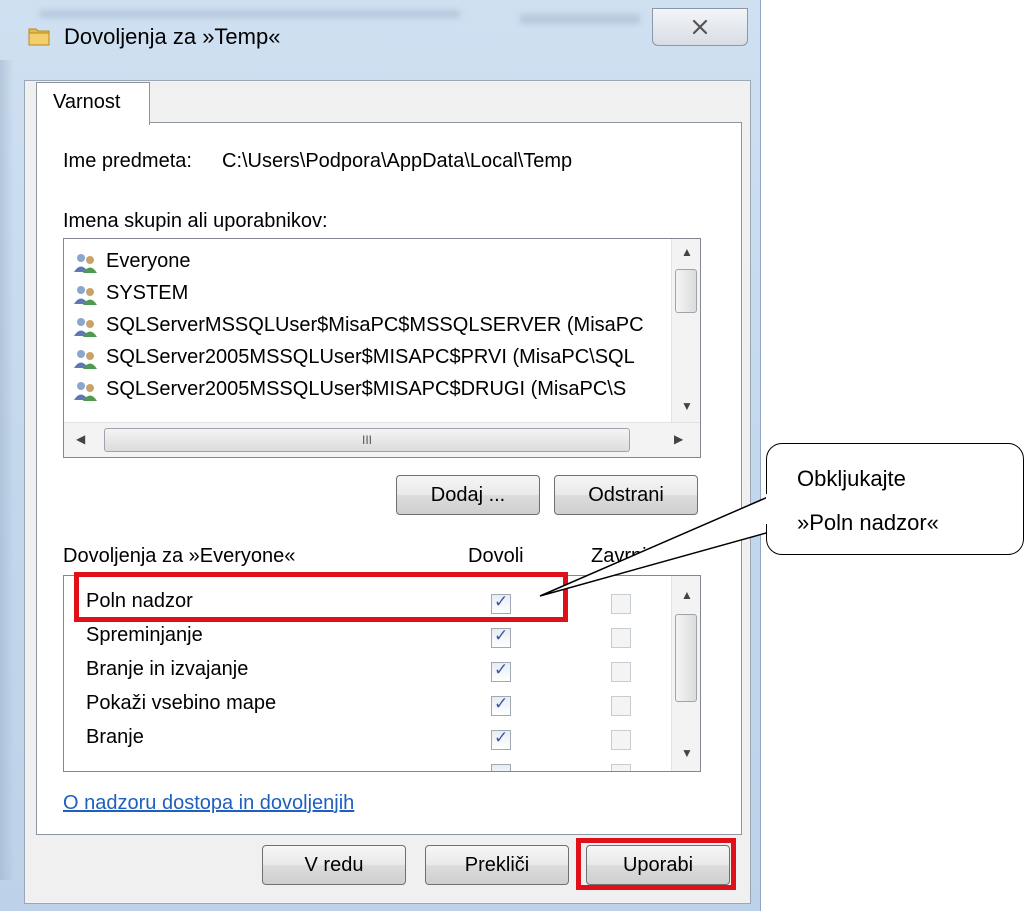 This screenshot has width=1029, height=911. I want to click on close-icon, so click(700, 27).